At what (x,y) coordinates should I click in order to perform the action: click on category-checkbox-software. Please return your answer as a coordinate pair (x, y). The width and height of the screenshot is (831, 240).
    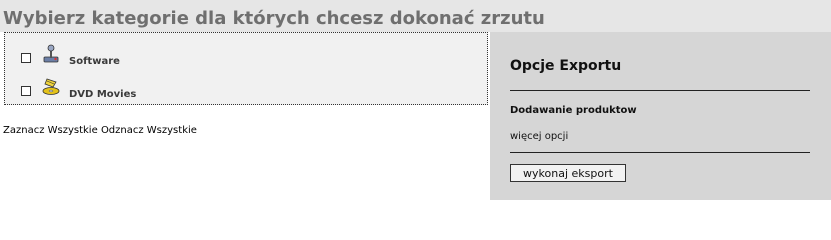
    Looking at the image, I should click on (26, 58).